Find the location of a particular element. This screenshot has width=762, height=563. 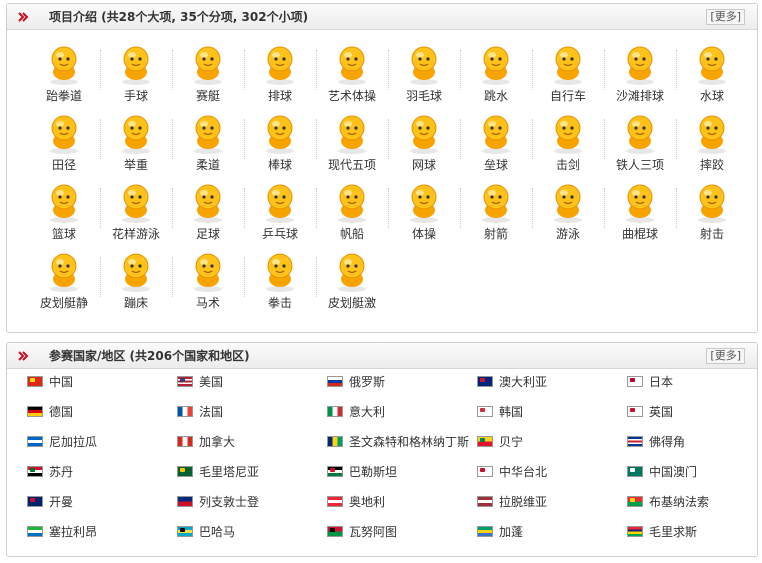

sport-label: 艺术体操 is located at coordinates (351, 96).